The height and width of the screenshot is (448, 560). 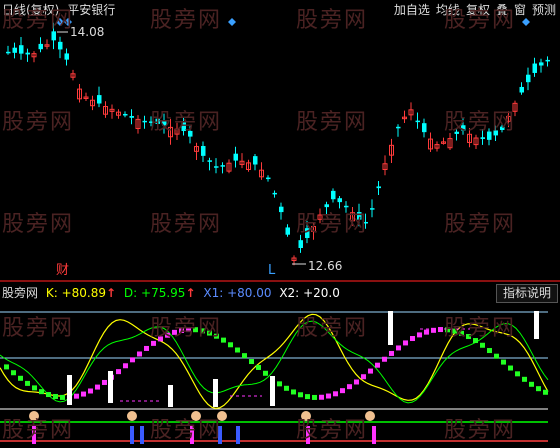 What do you see at coordinates (520, 10) in the screenshot?
I see `window-button: 窗` at bounding box center [520, 10].